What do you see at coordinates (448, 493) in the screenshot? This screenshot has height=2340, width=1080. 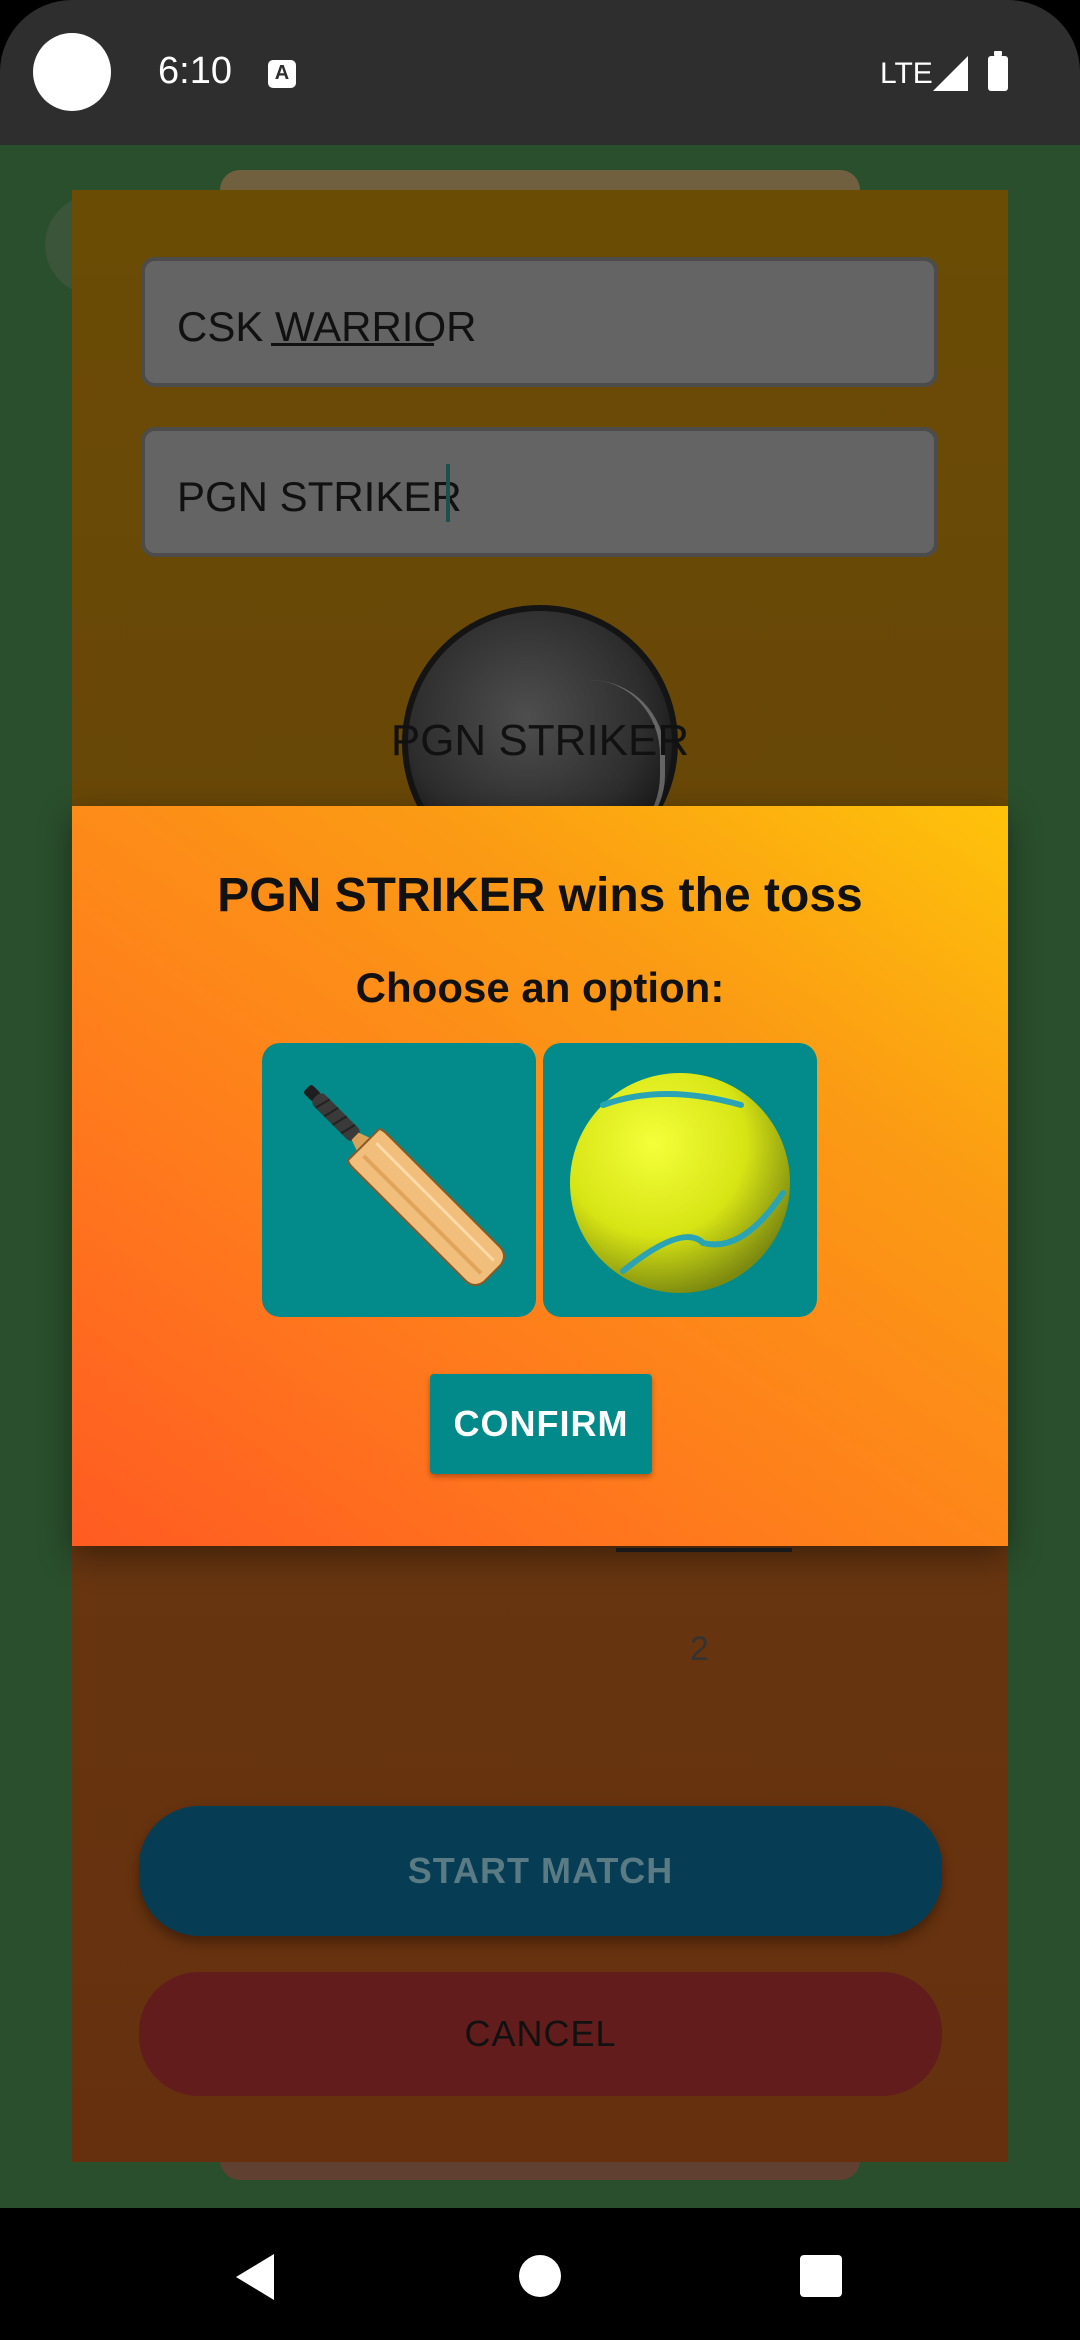 I see `text-cursor` at bounding box center [448, 493].